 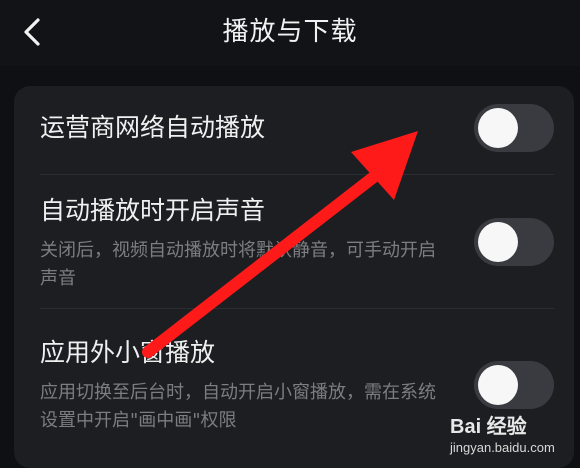 What do you see at coordinates (238, 264) in the screenshot?
I see `setting-description: 关闭后，视频自动播放时将默认静音，可手动开启声音` at bounding box center [238, 264].